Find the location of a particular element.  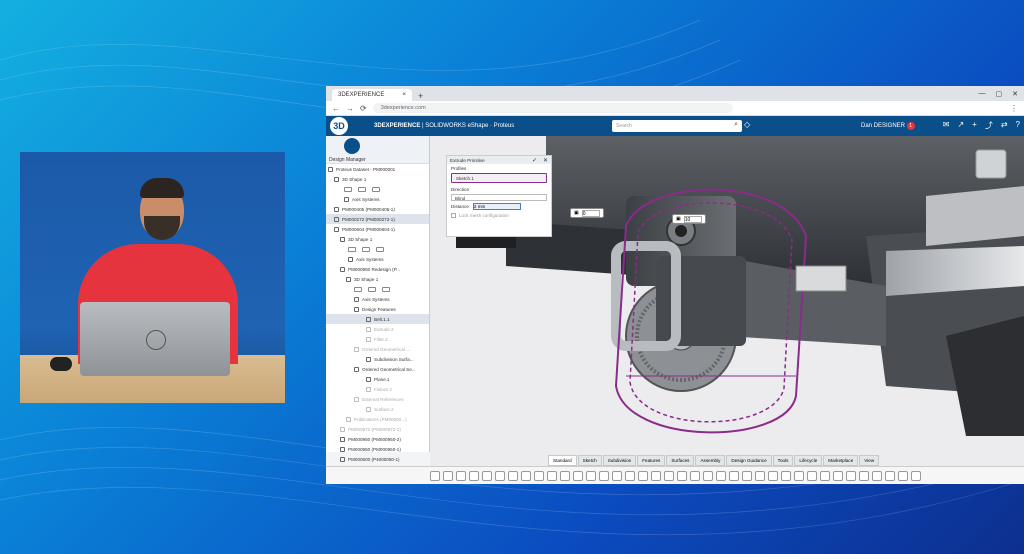

action-tab: Sketch is located at coordinates (589, 460).